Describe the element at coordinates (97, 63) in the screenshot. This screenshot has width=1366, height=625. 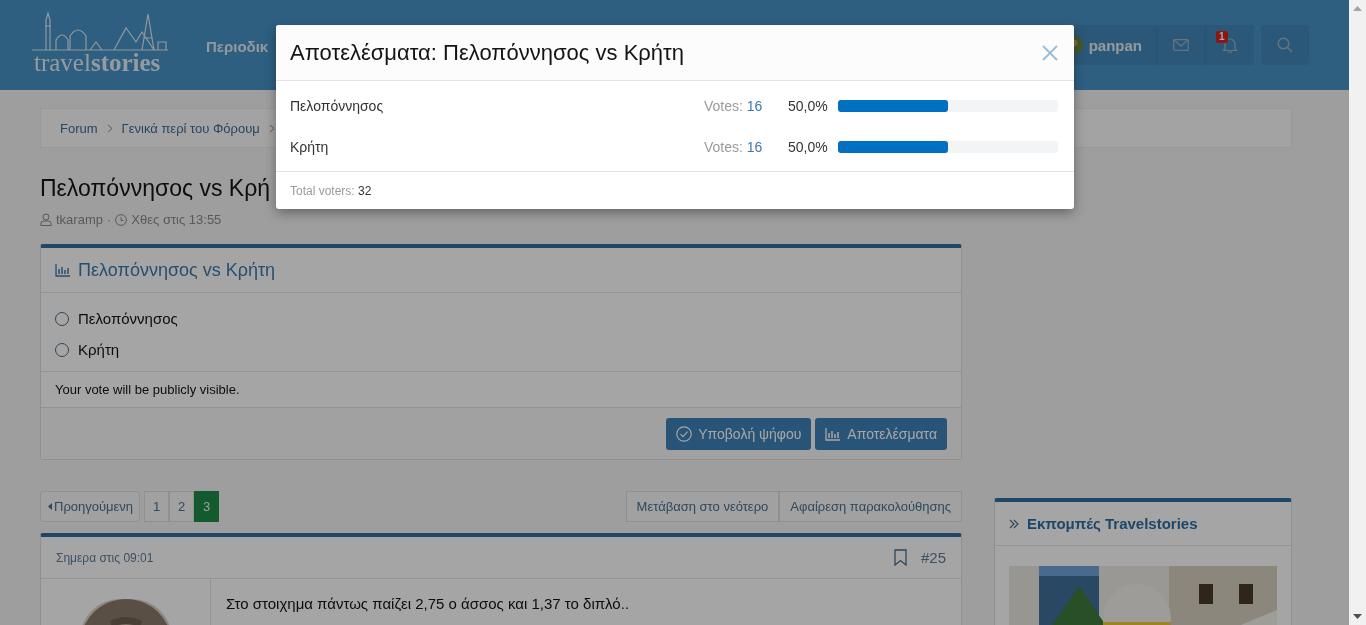
I see `logo-wordmark: travelstories` at that location.